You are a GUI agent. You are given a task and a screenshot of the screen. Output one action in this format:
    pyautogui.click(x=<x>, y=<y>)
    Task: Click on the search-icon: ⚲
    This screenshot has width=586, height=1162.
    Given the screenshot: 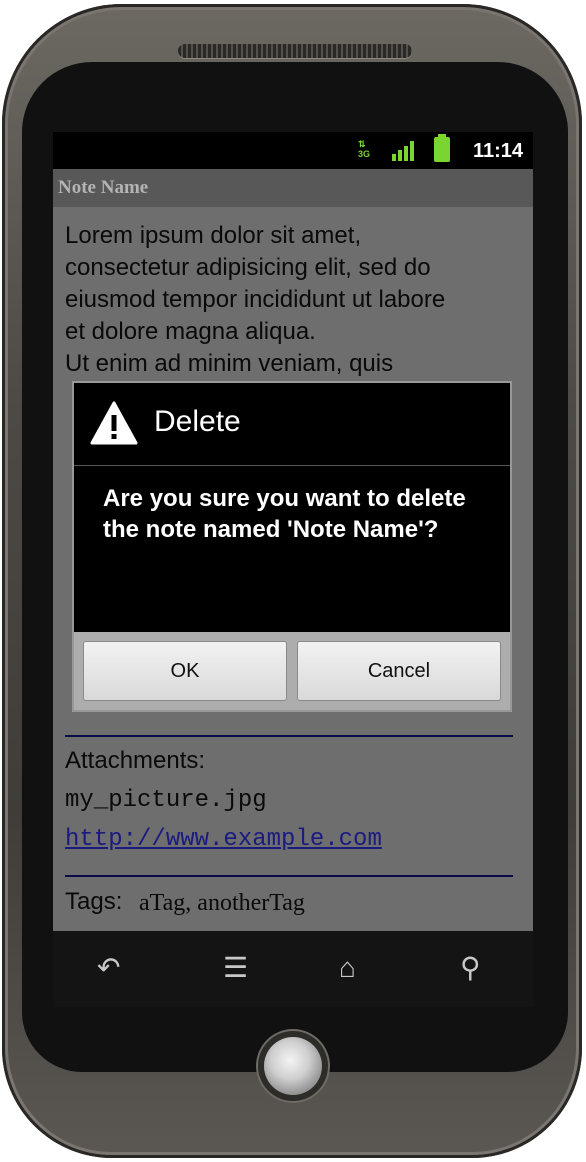 What is the action you would take?
    pyautogui.click(x=470, y=968)
    